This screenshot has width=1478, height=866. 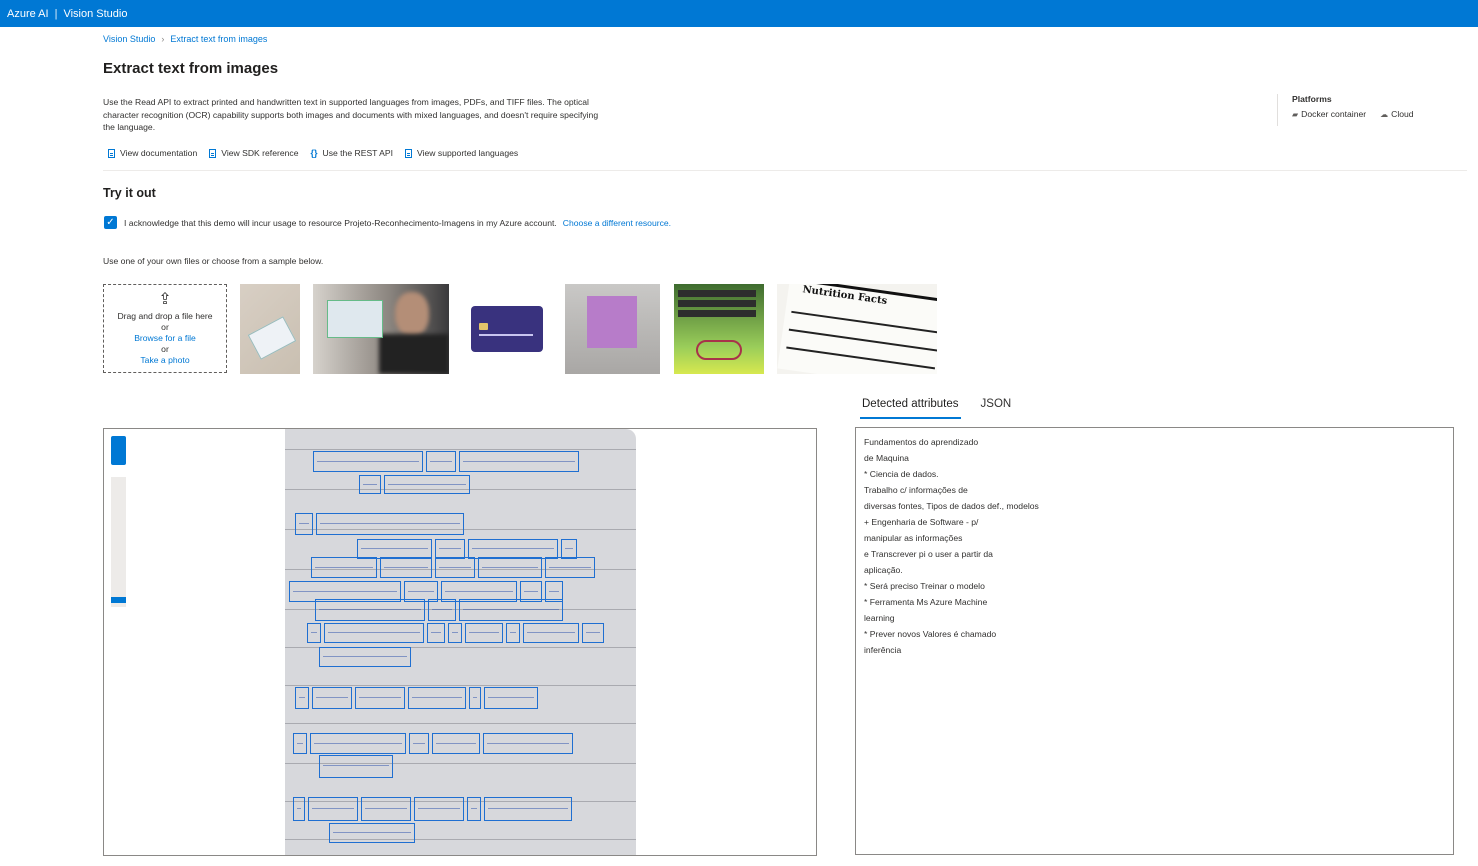 I want to click on nutrition-facts-heading: Nutrition Facts, so click(x=844, y=295).